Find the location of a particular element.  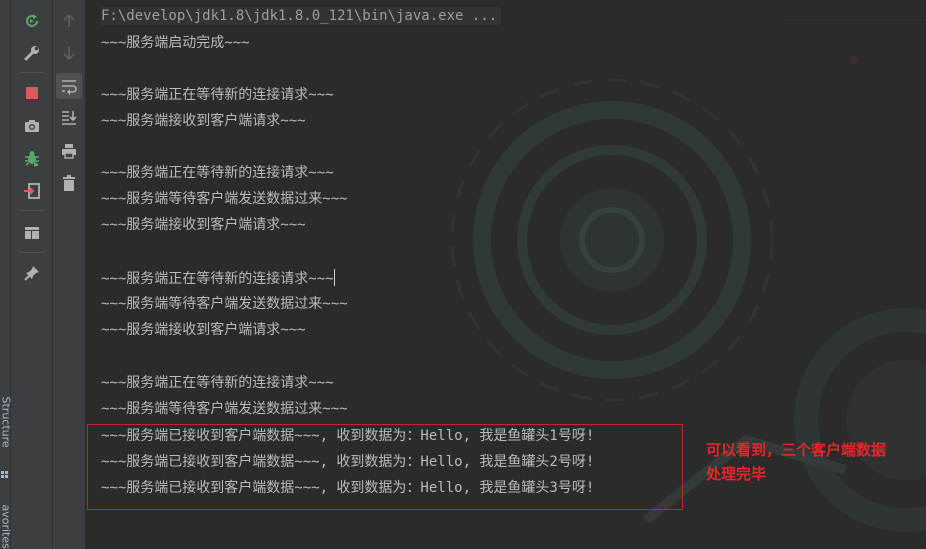

run-toolbar is located at coordinates (32, 274).